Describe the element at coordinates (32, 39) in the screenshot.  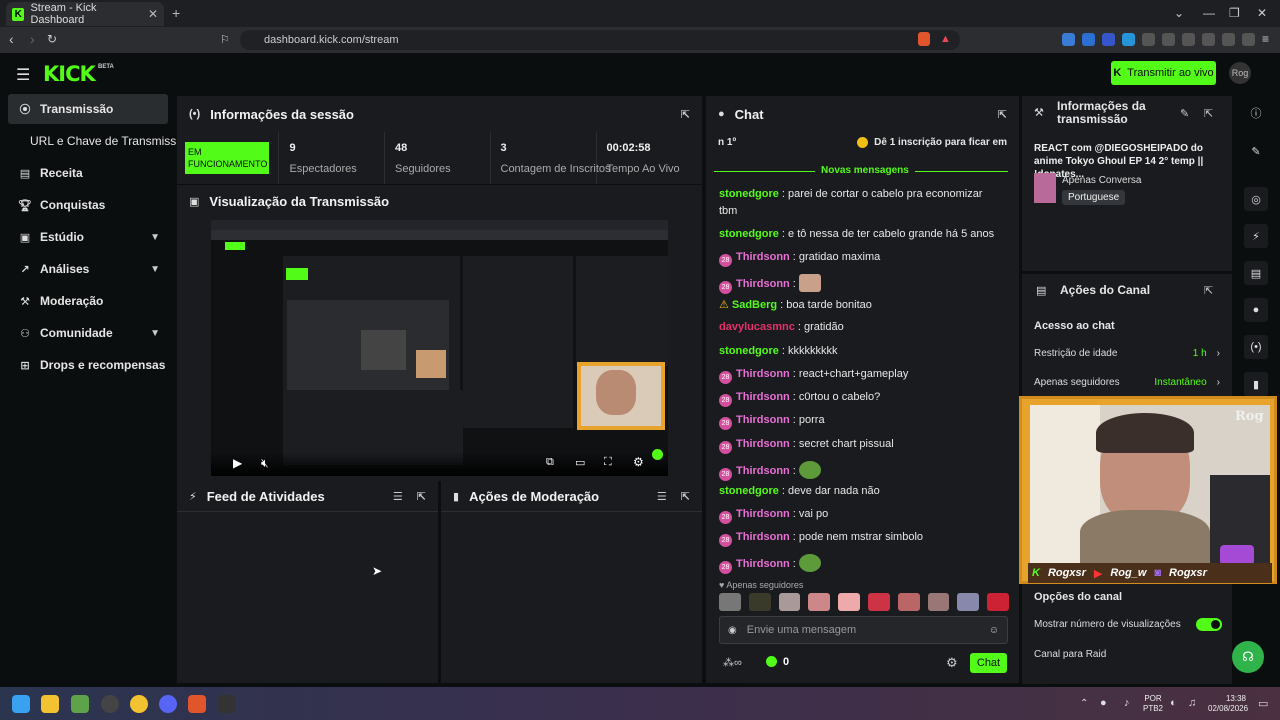
I see `forward-icon: ›` at that location.